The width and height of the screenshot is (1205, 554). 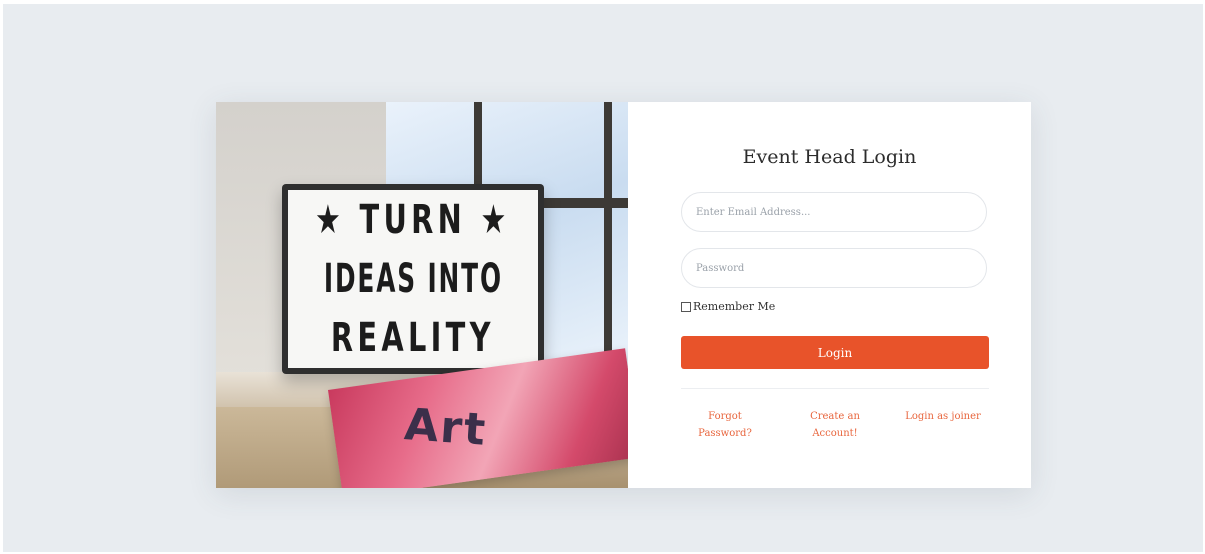 What do you see at coordinates (413, 219) in the screenshot?
I see `lightbox-line: ★ TURN ★` at bounding box center [413, 219].